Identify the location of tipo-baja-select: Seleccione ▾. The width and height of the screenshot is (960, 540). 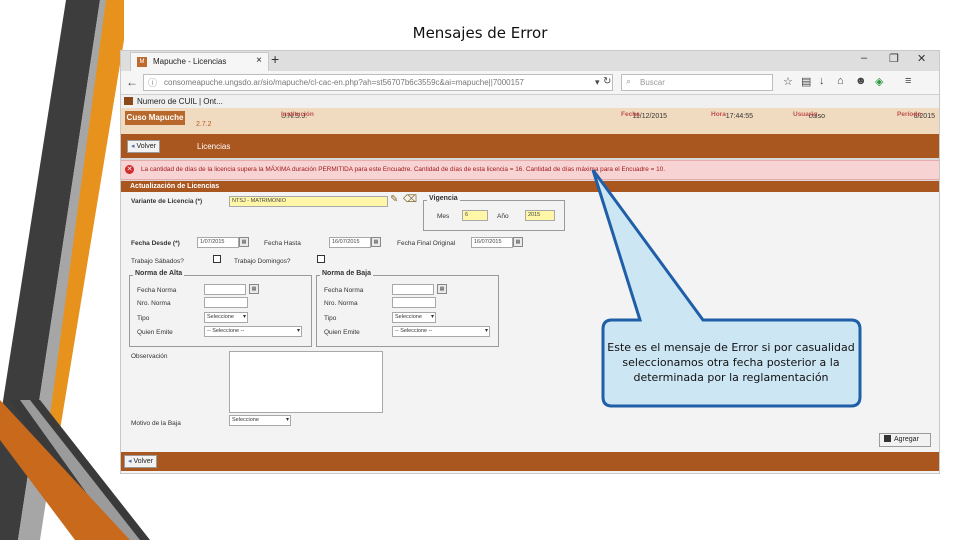
(414, 317).